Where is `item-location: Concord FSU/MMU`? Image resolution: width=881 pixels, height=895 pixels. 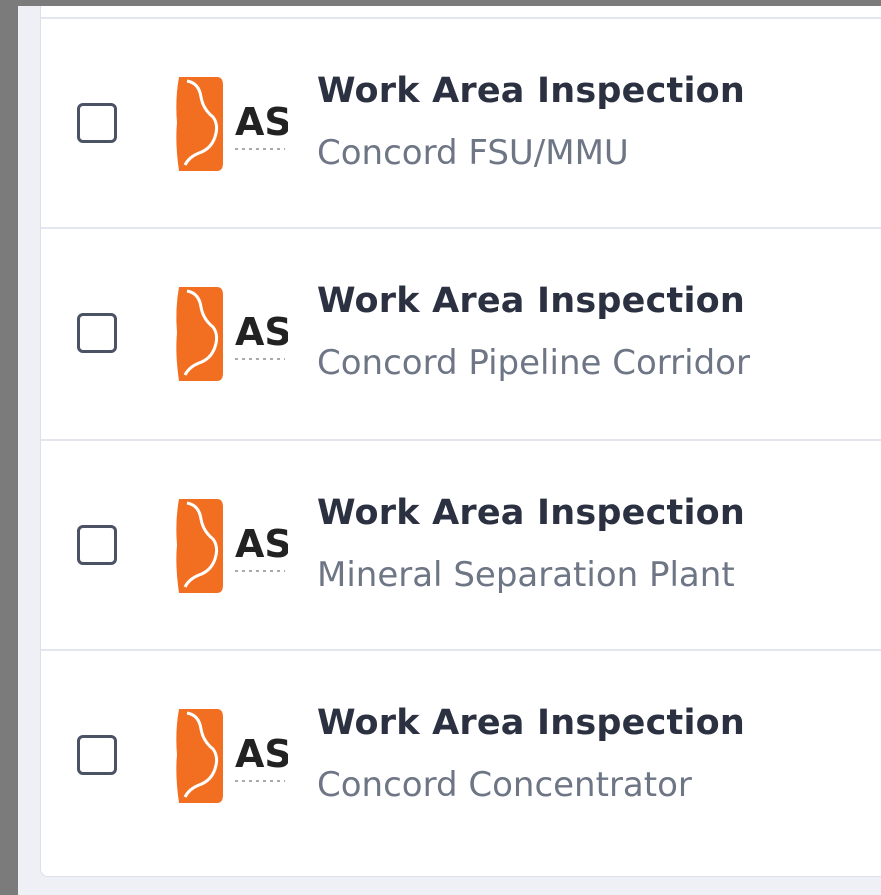 item-location: Concord FSU/MMU is located at coordinates (473, 153).